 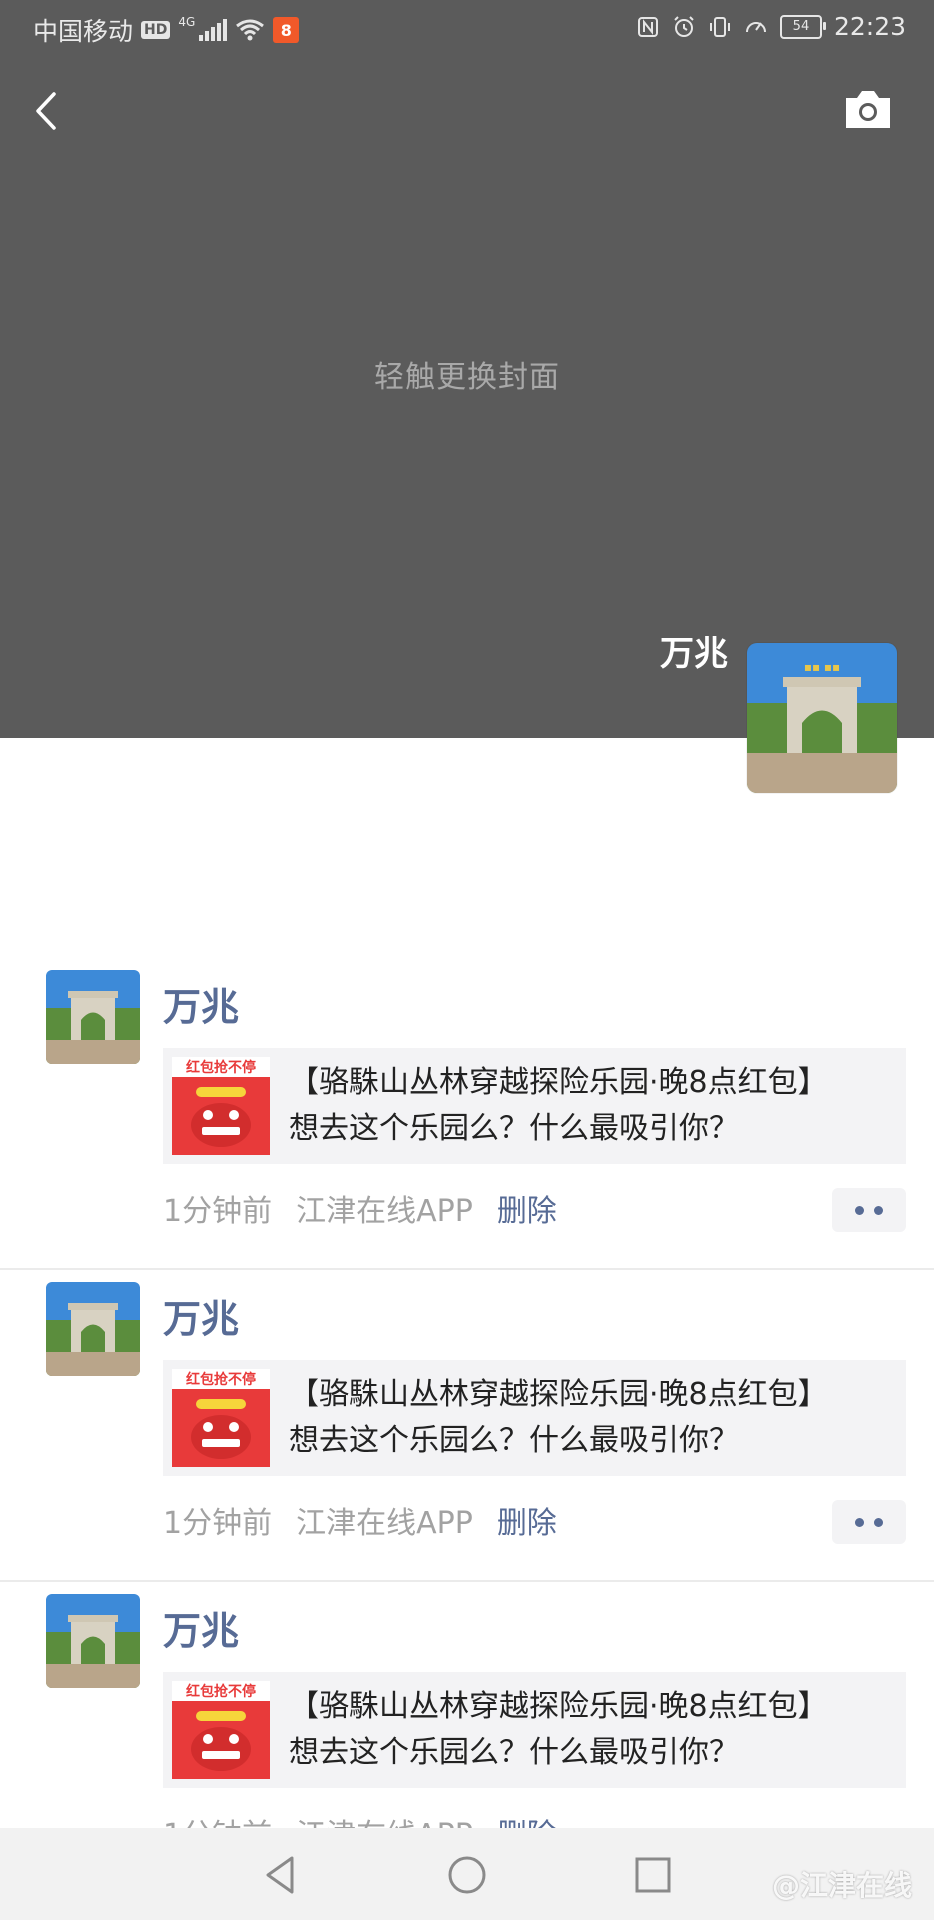 I want to click on status-right: 54 22:23, so click(x=771, y=26).